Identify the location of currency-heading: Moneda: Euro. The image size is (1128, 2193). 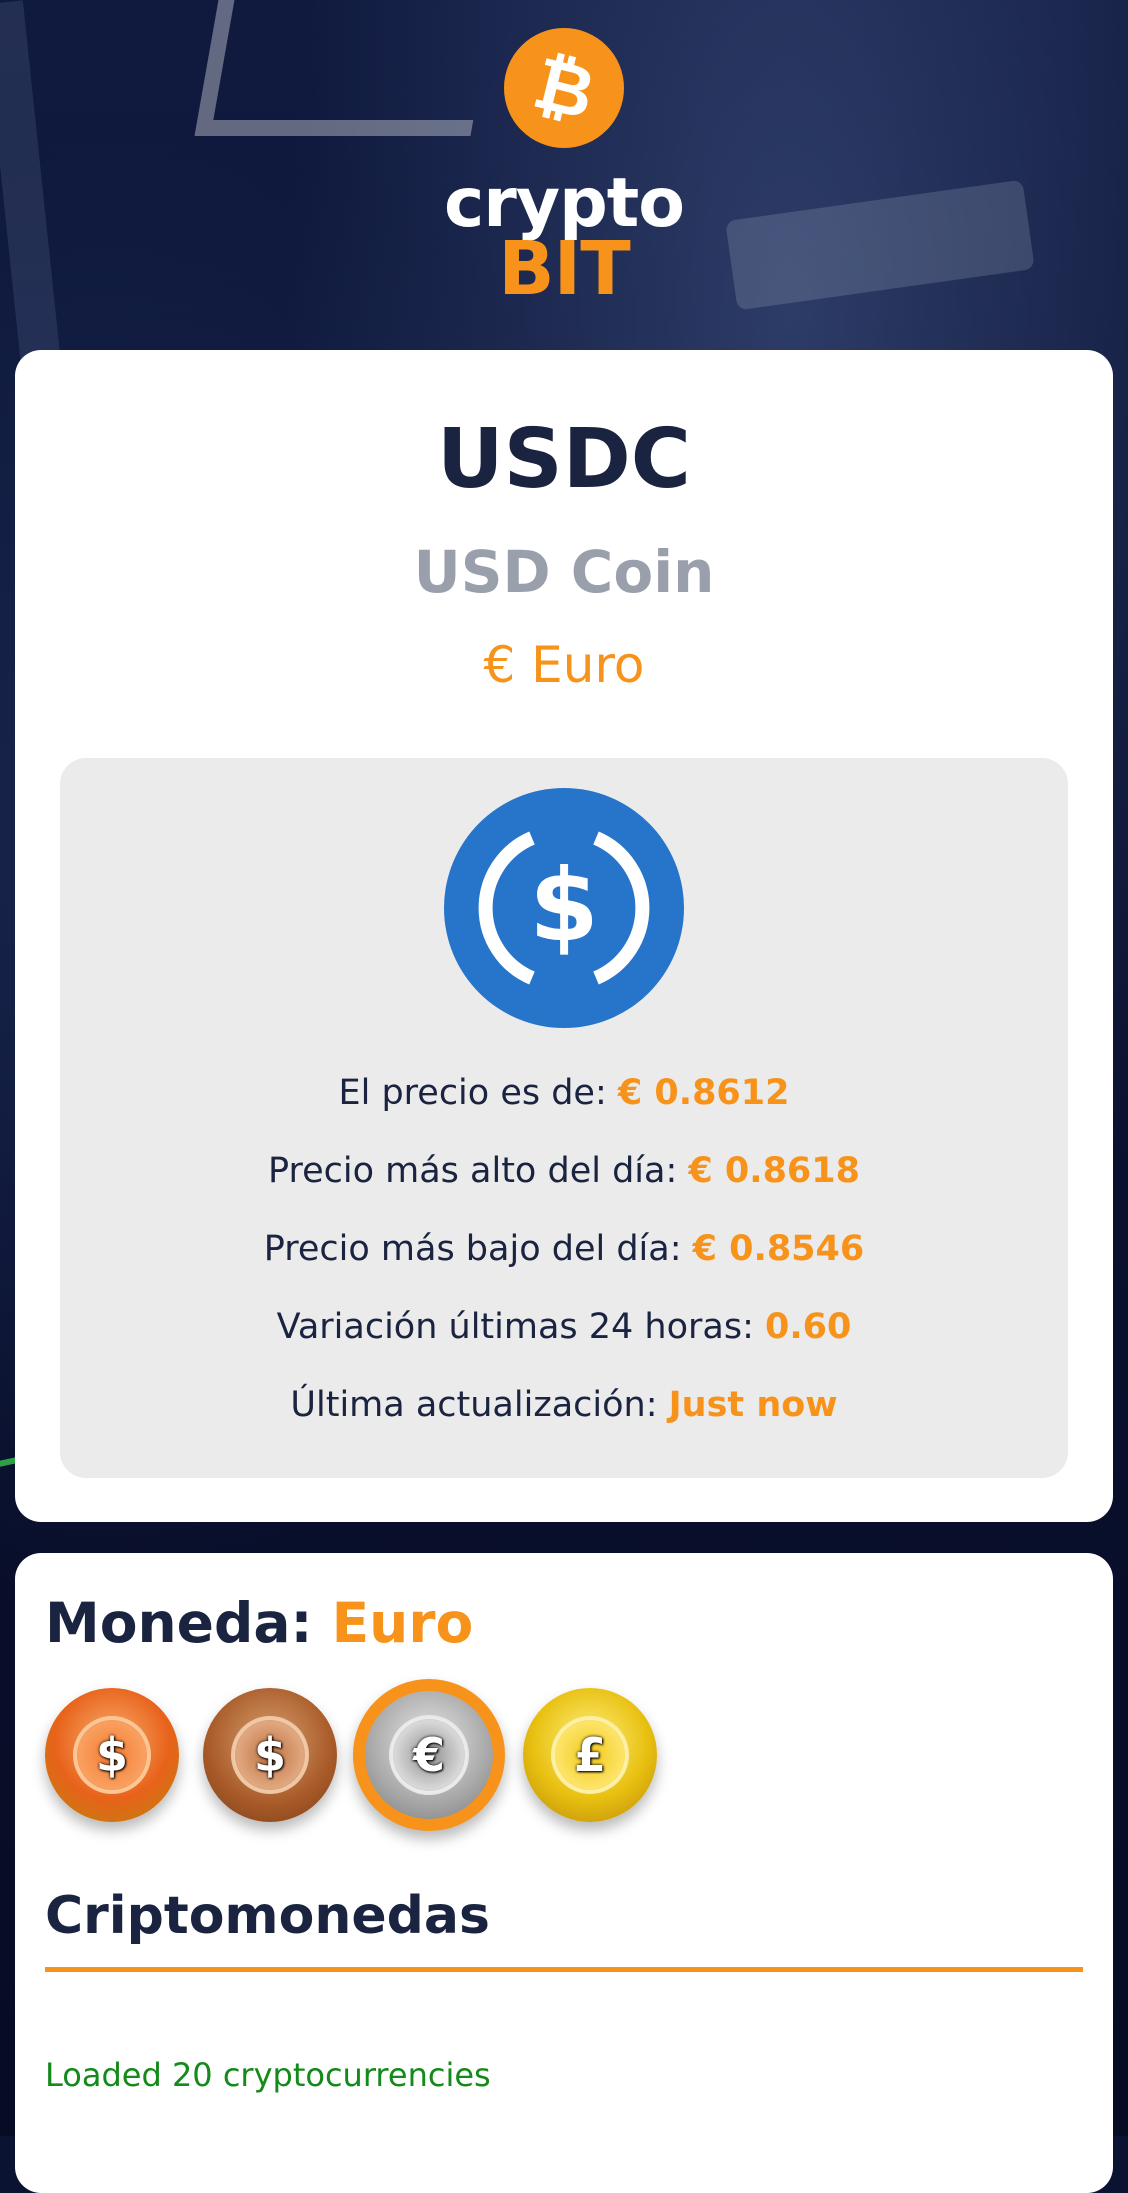
(259, 1623).